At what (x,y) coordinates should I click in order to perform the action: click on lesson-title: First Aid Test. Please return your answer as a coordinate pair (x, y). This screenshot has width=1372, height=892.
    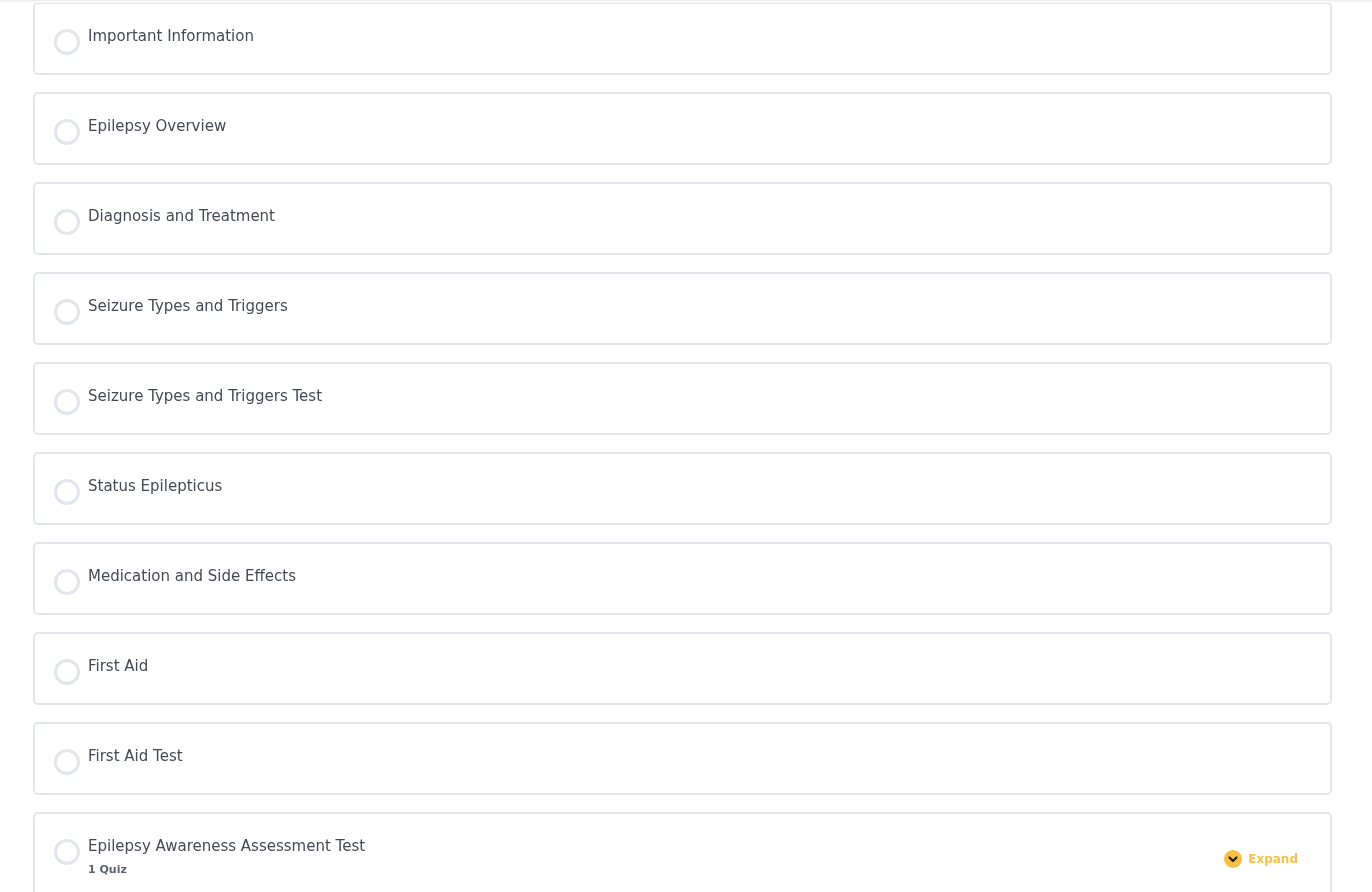
    Looking at the image, I should click on (136, 756).